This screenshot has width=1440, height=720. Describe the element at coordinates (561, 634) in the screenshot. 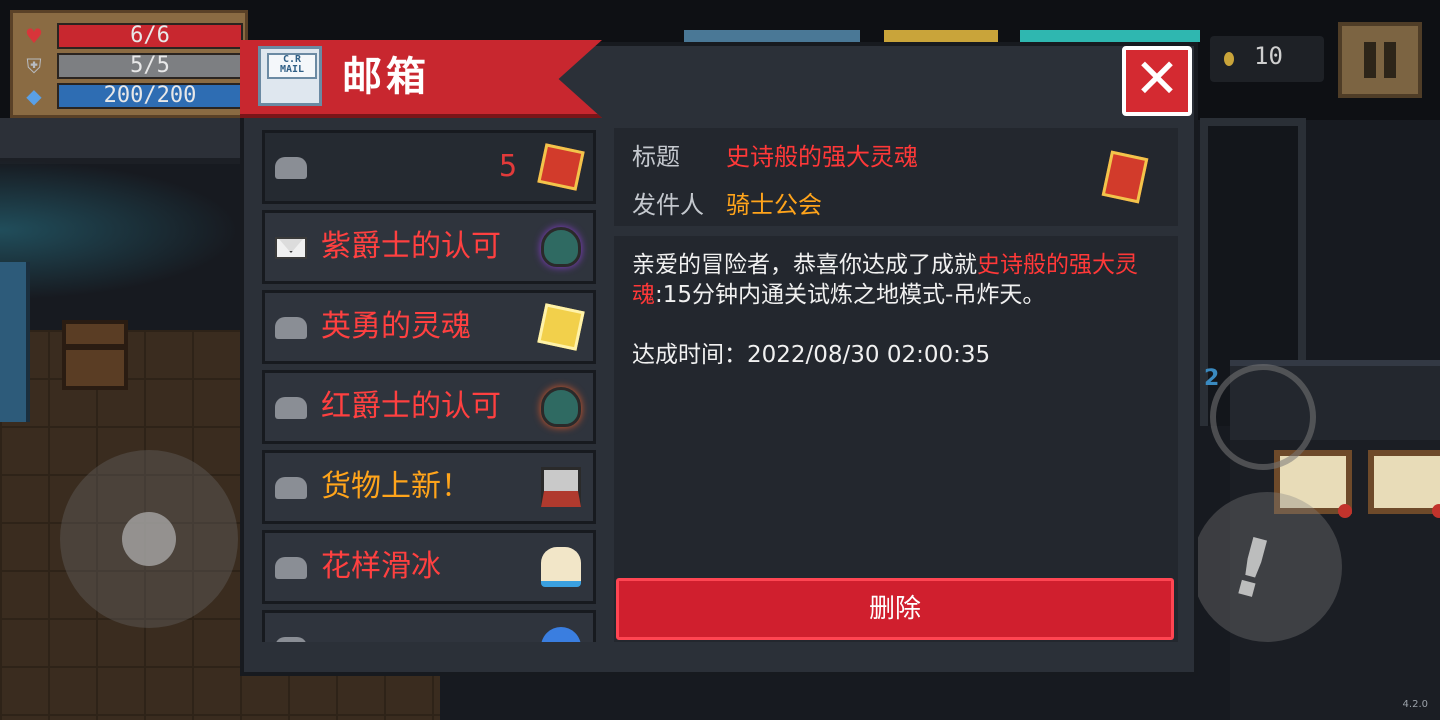

I see `partial-item-icon` at that location.